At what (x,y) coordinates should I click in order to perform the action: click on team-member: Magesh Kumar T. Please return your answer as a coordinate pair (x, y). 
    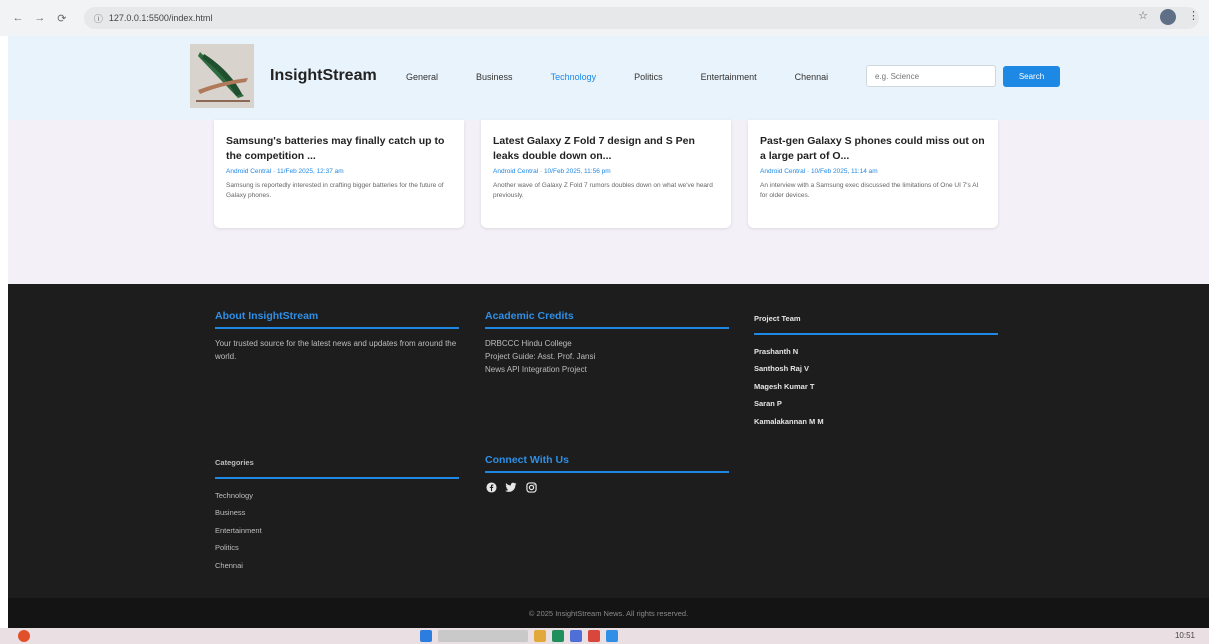
    Looking at the image, I should click on (784, 386).